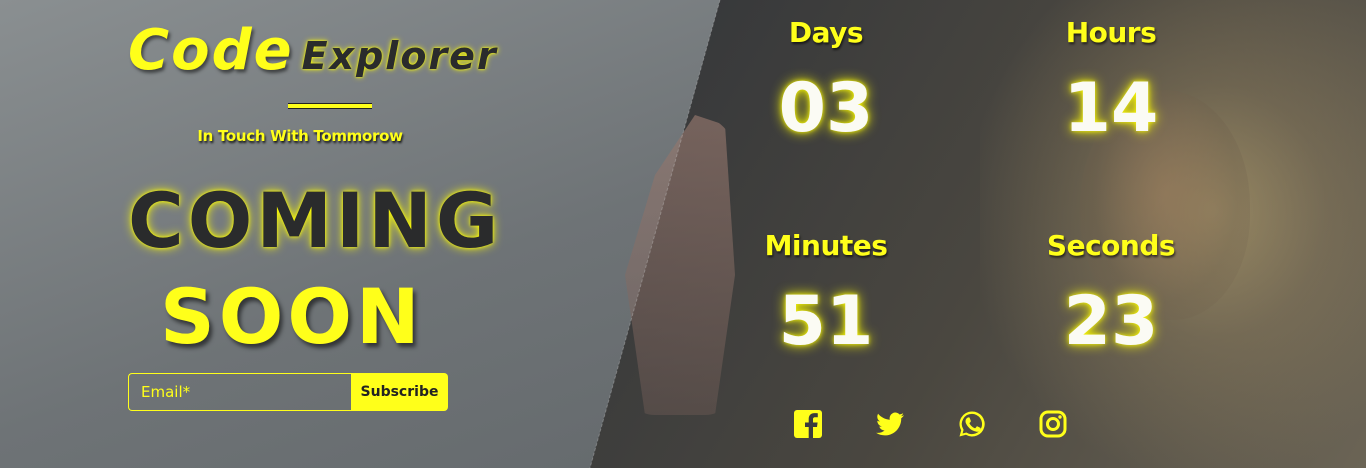 The height and width of the screenshot is (468, 1366). Describe the element at coordinates (826, 321) in the screenshot. I see `minutes-value: 51` at that location.